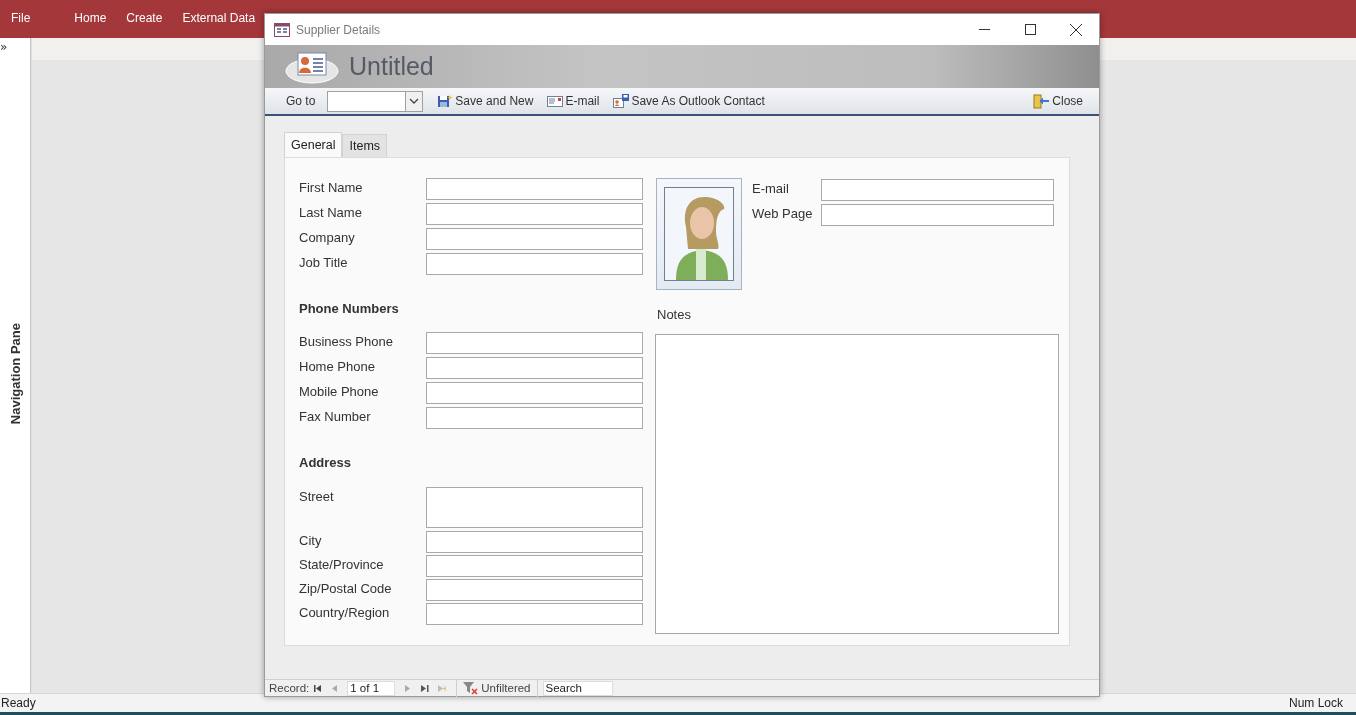 The image size is (1356, 715). Describe the element at coordinates (534, 507) in the screenshot. I see `text-area` at that location.